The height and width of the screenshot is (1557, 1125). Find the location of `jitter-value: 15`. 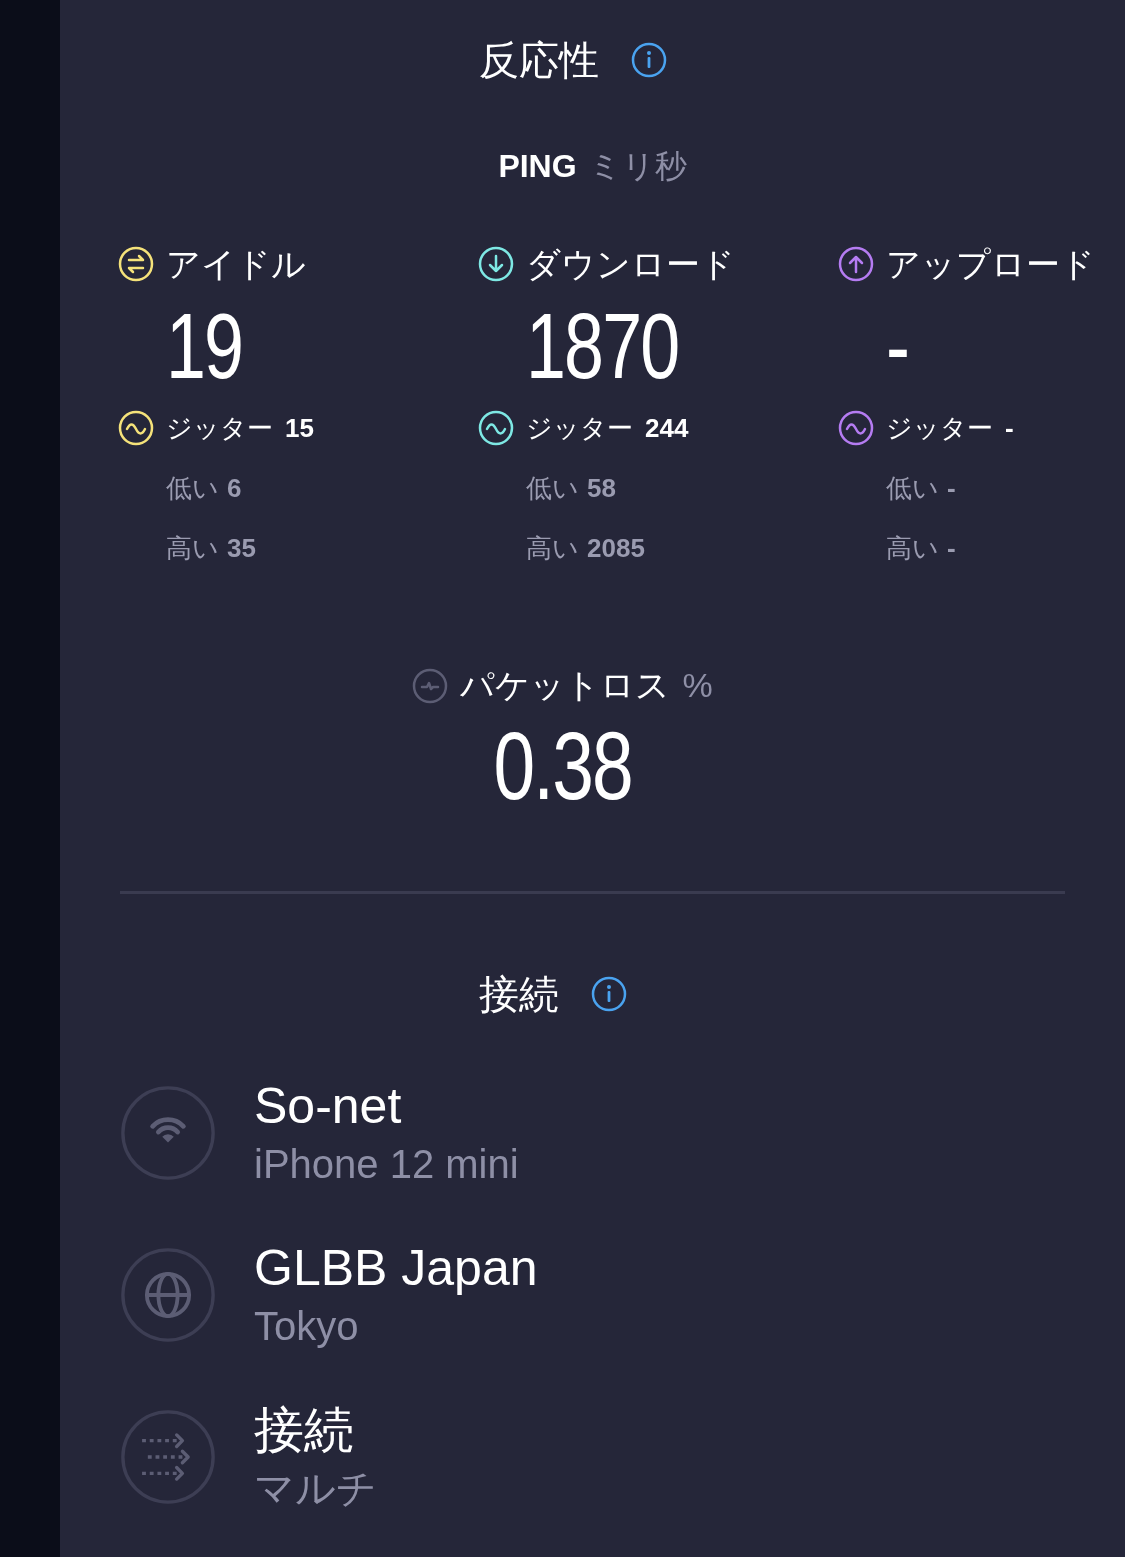

jitter-value: 15 is located at coordinates (299, 428).